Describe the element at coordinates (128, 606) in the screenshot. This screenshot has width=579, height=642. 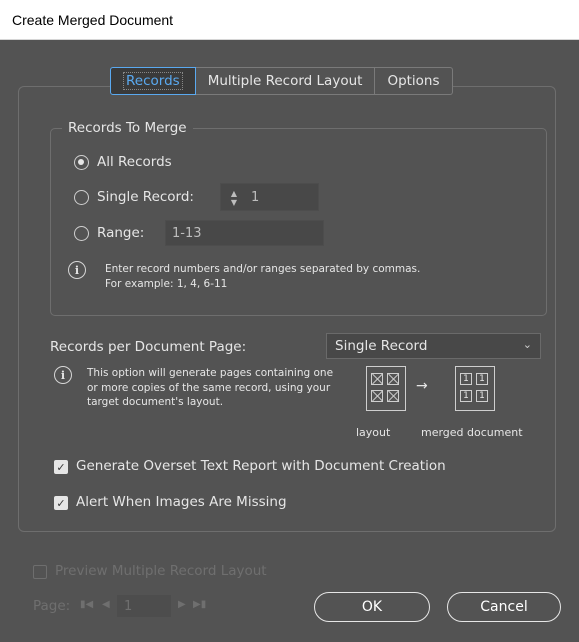
I see `page-value: 1` at that location.